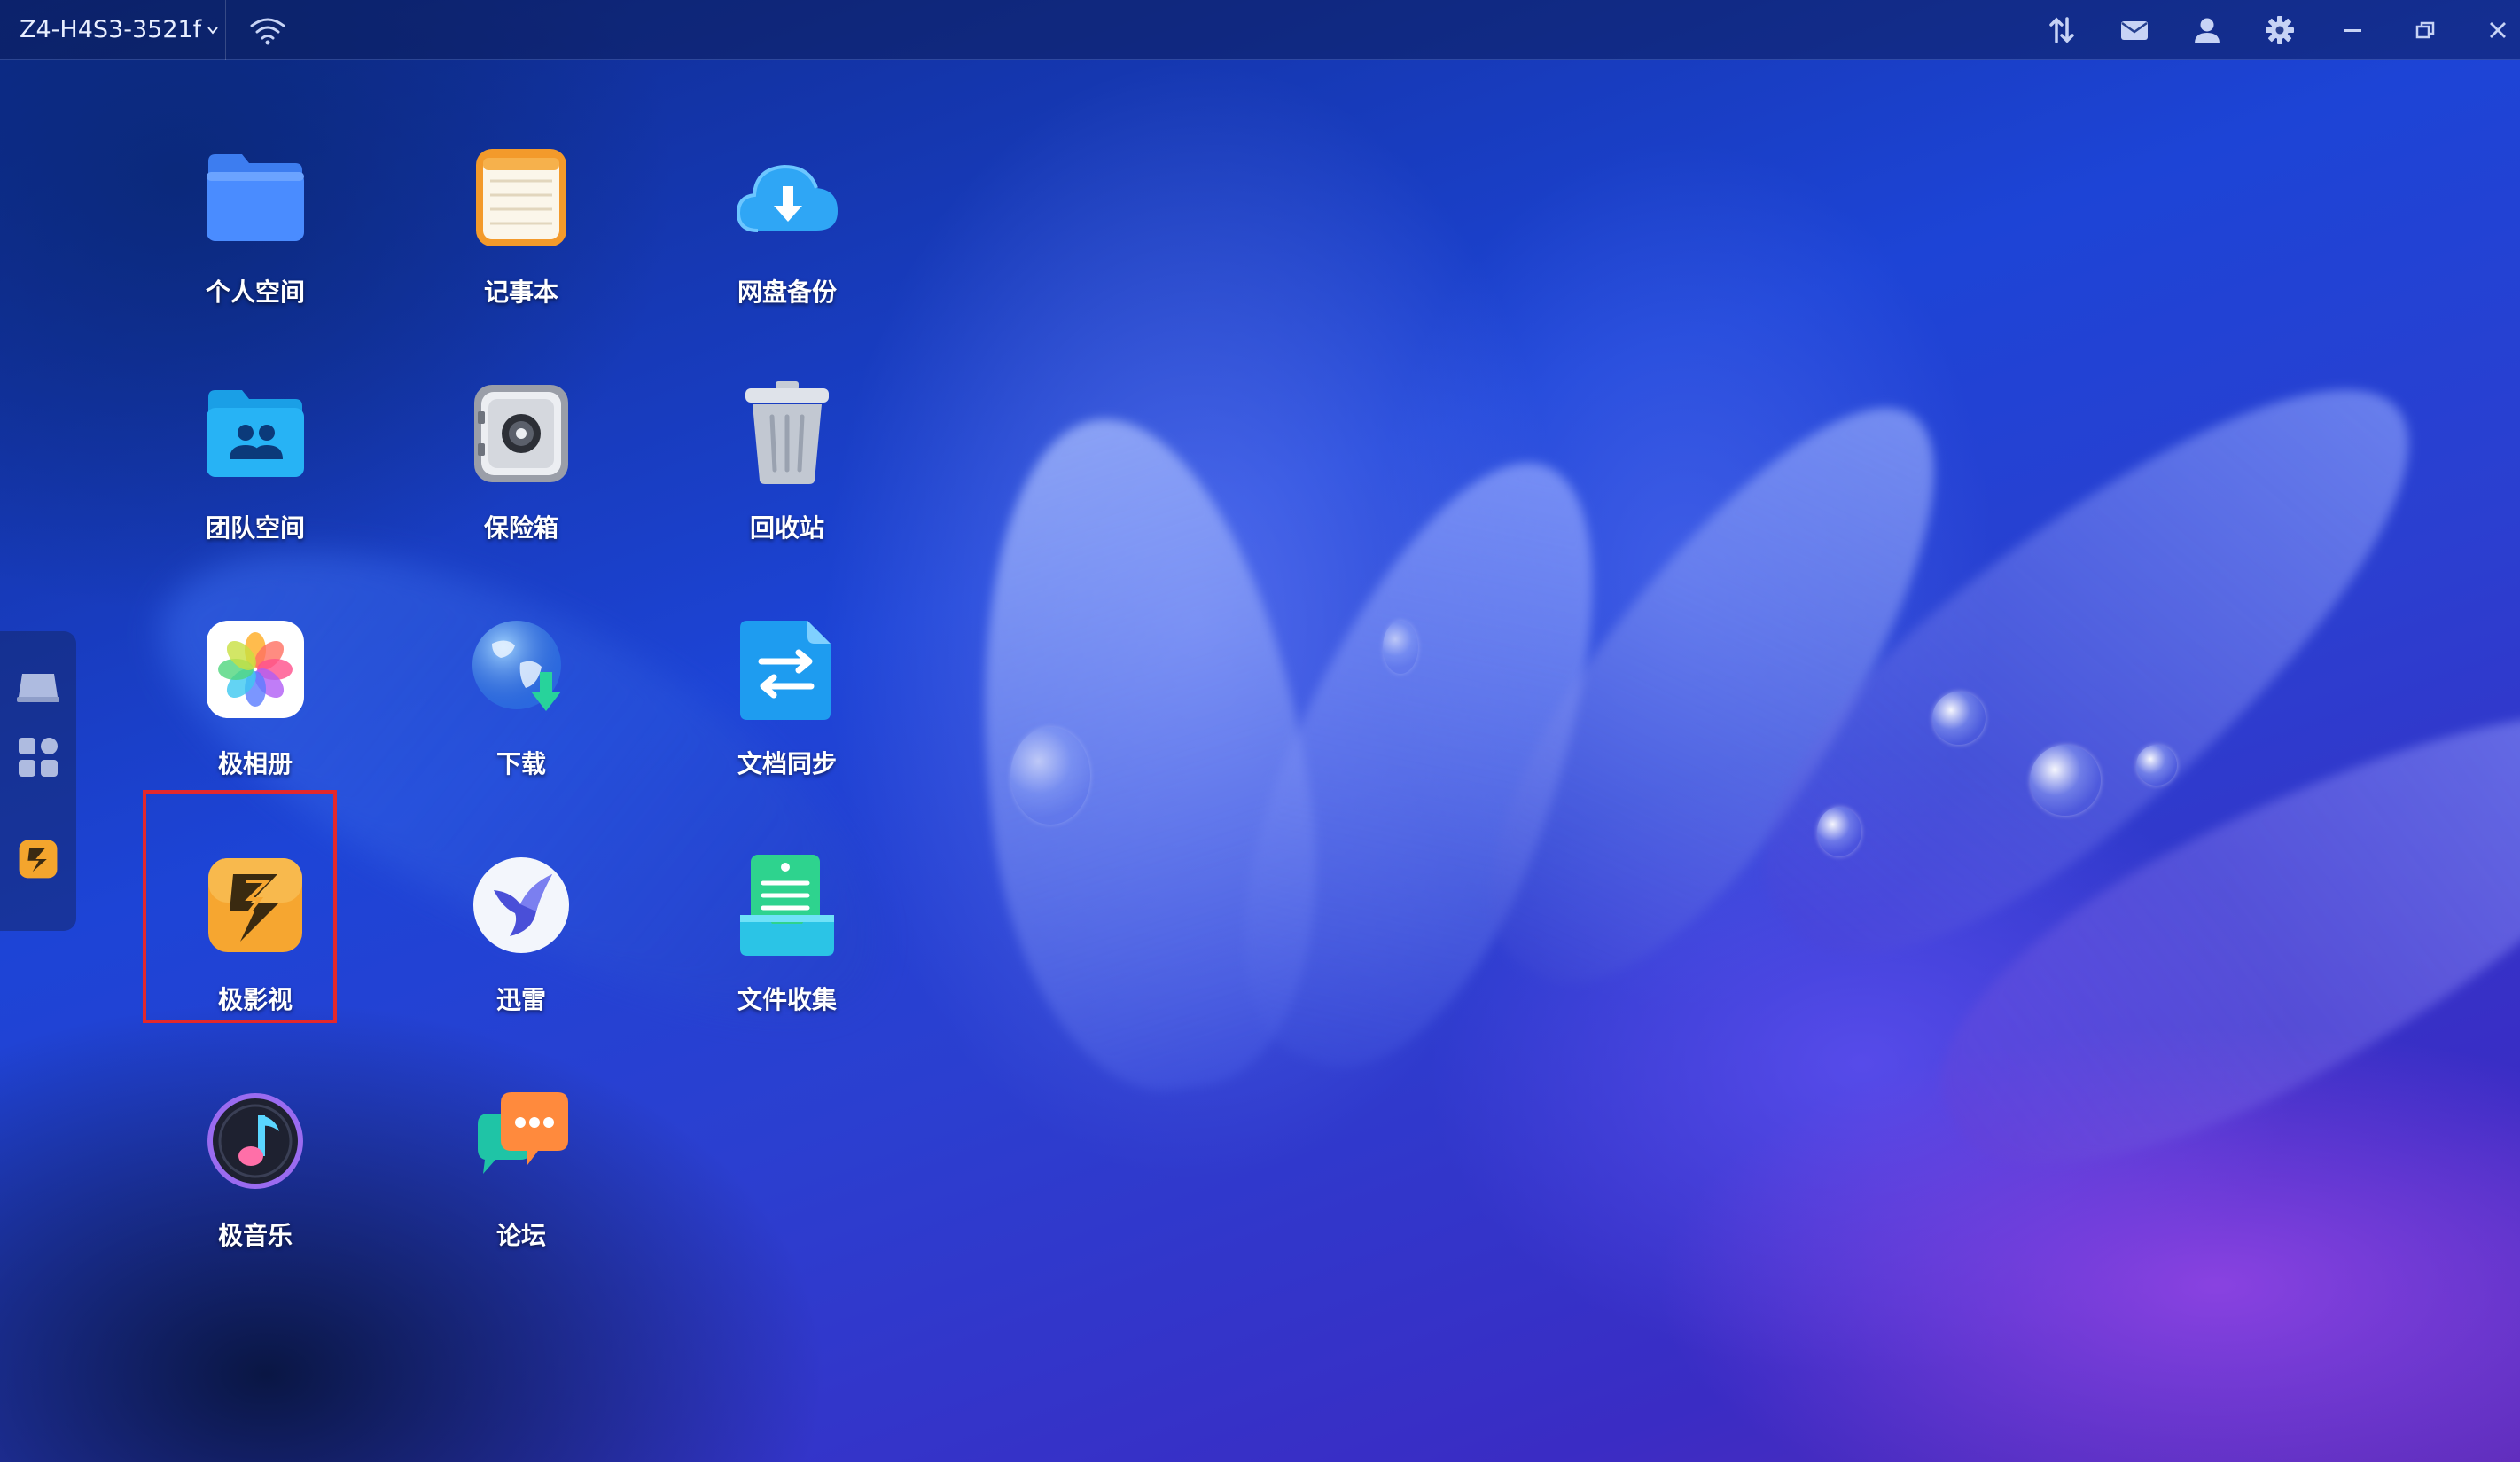 This screenshot has width=2520, height=1462. I want to click on safe-icon, so click(521, 433).